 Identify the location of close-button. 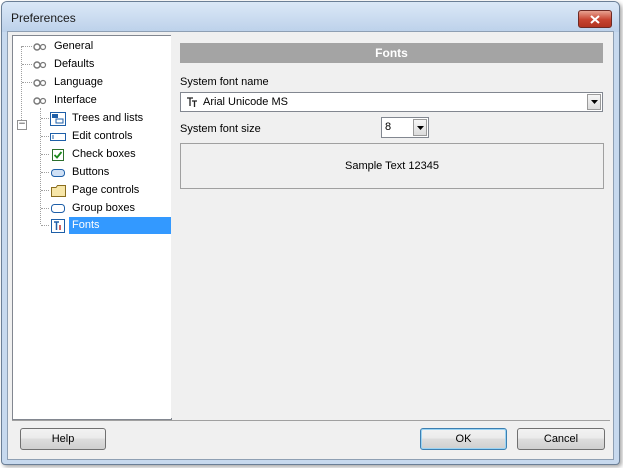
(595, 19).